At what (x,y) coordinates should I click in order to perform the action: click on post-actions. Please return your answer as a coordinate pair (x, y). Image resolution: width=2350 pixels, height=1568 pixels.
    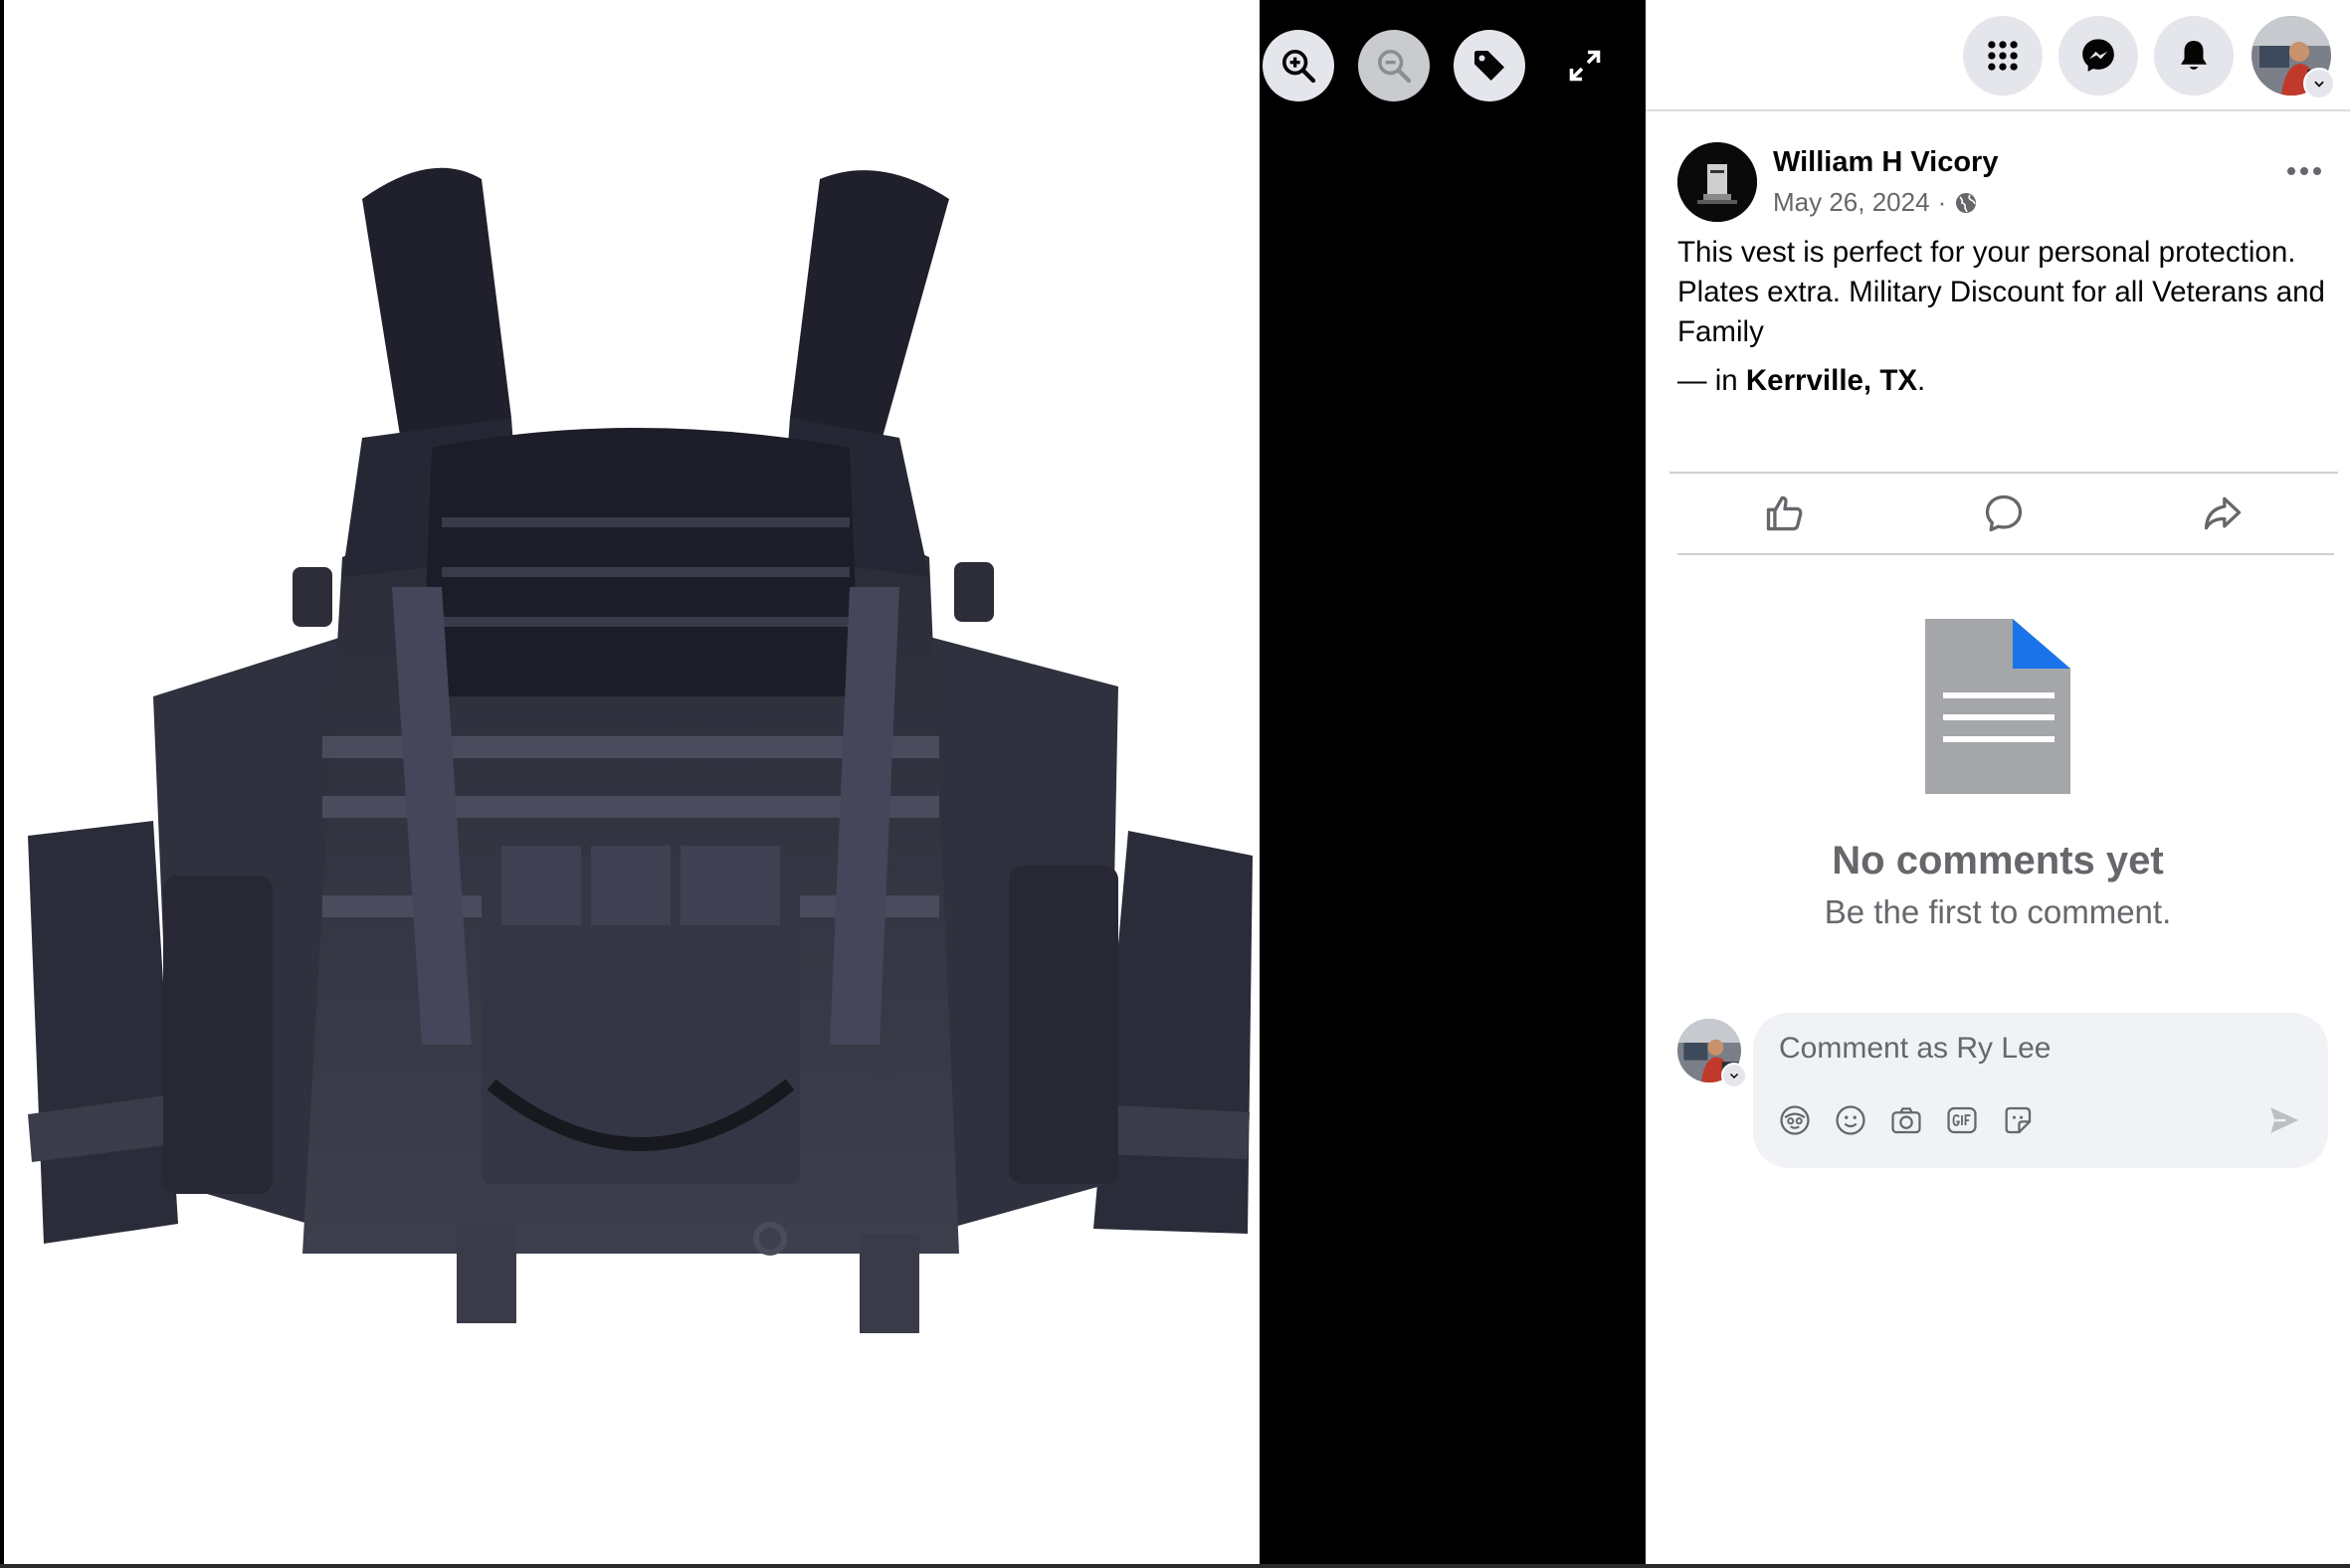
    Looking at the image, I should click on (2003, 513).